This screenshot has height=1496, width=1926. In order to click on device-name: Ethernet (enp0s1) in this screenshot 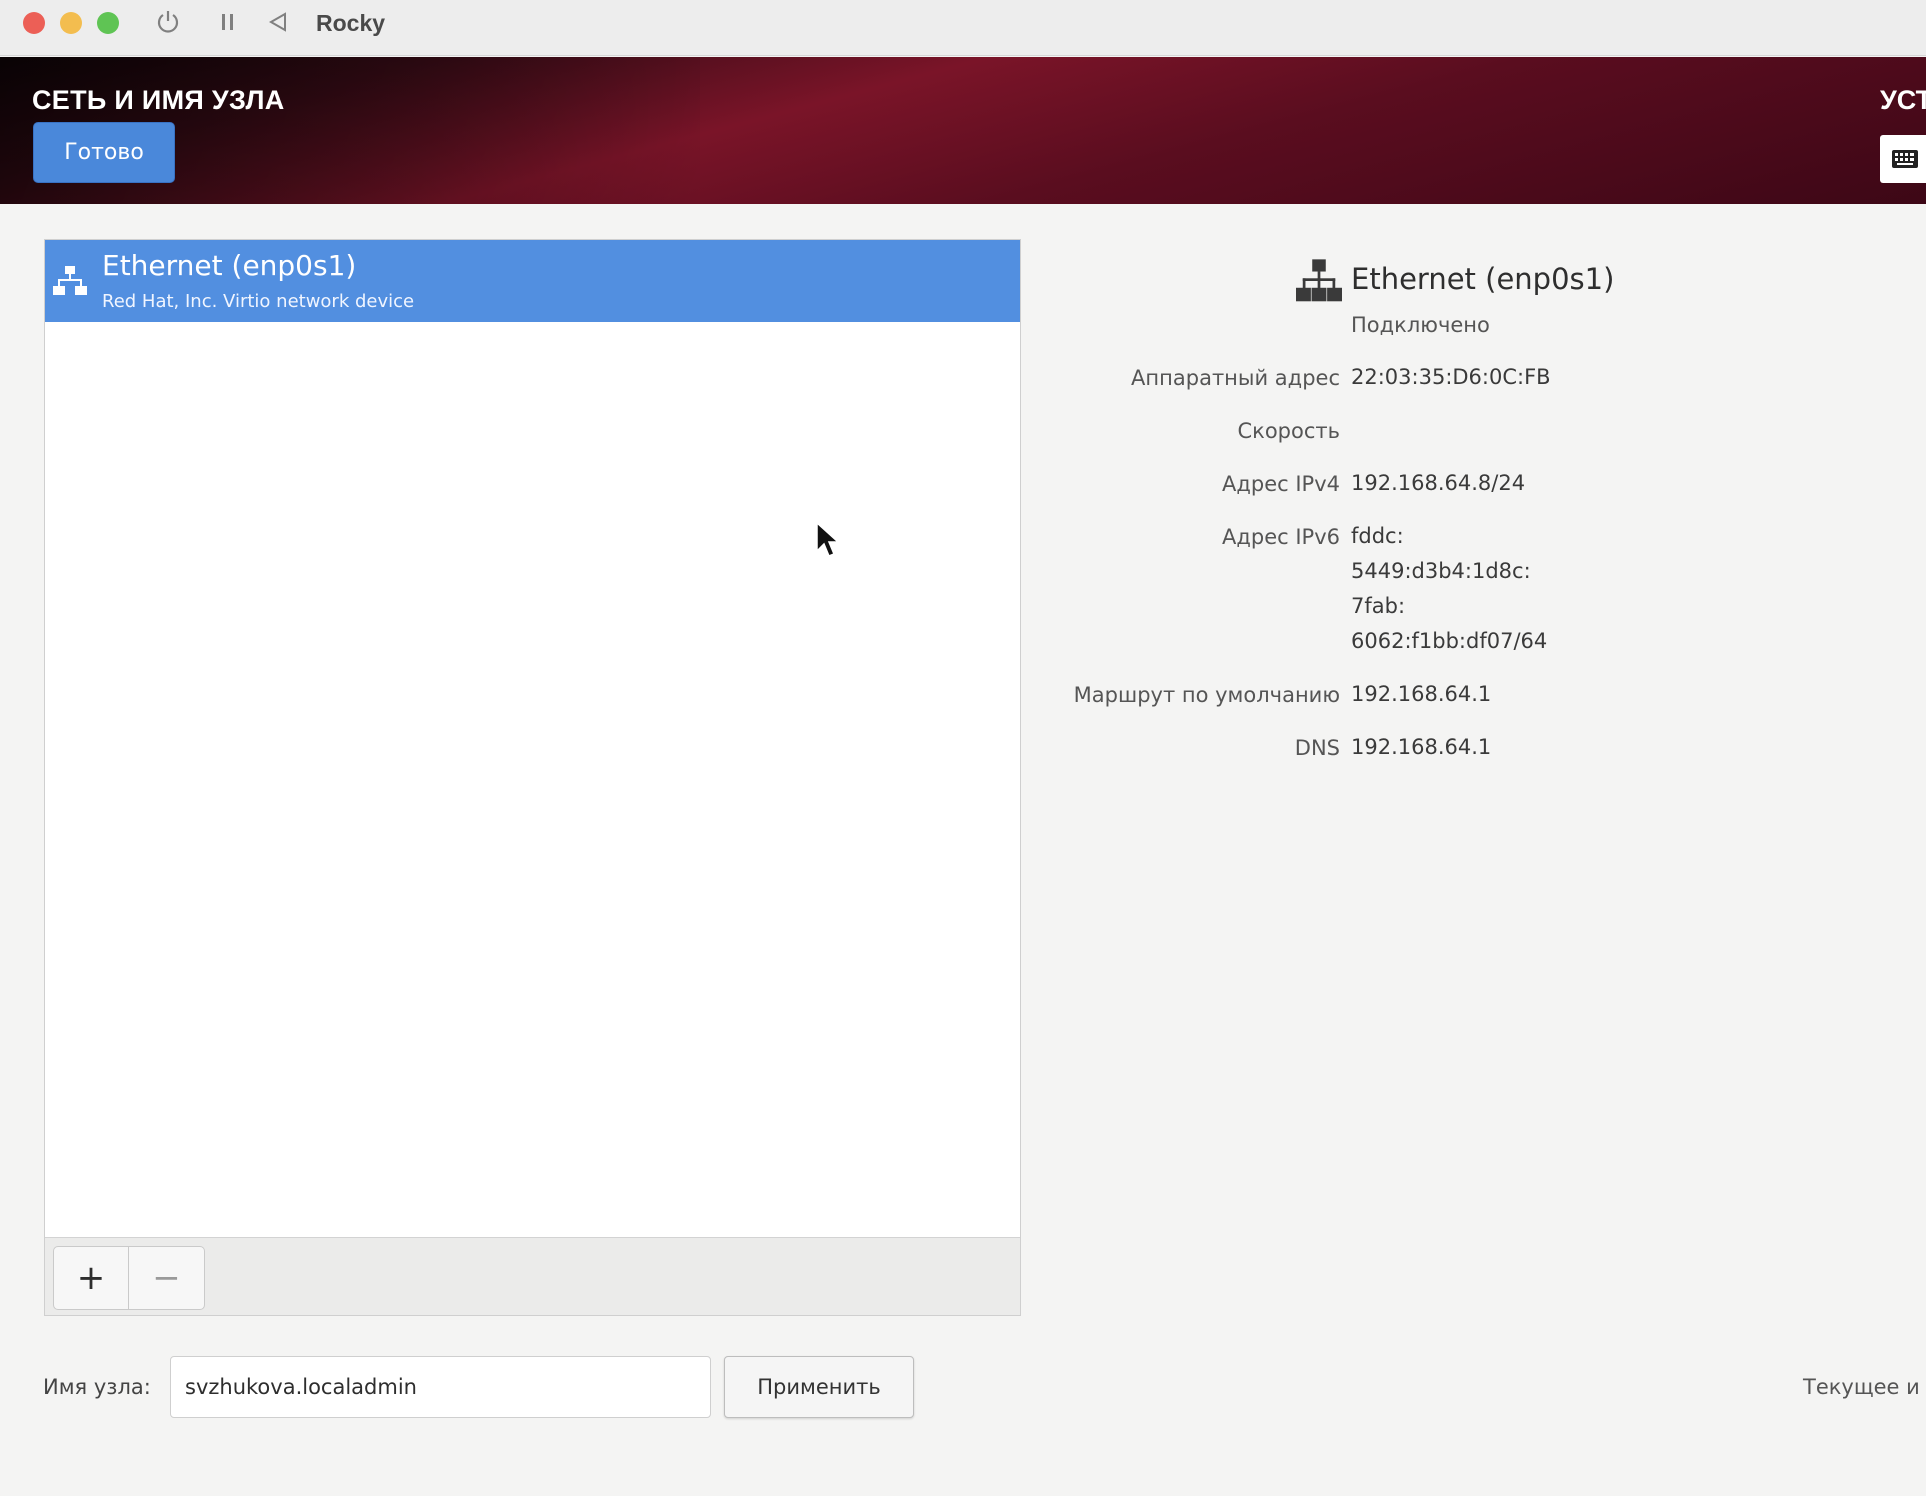, I will do `click(229, 265)`.